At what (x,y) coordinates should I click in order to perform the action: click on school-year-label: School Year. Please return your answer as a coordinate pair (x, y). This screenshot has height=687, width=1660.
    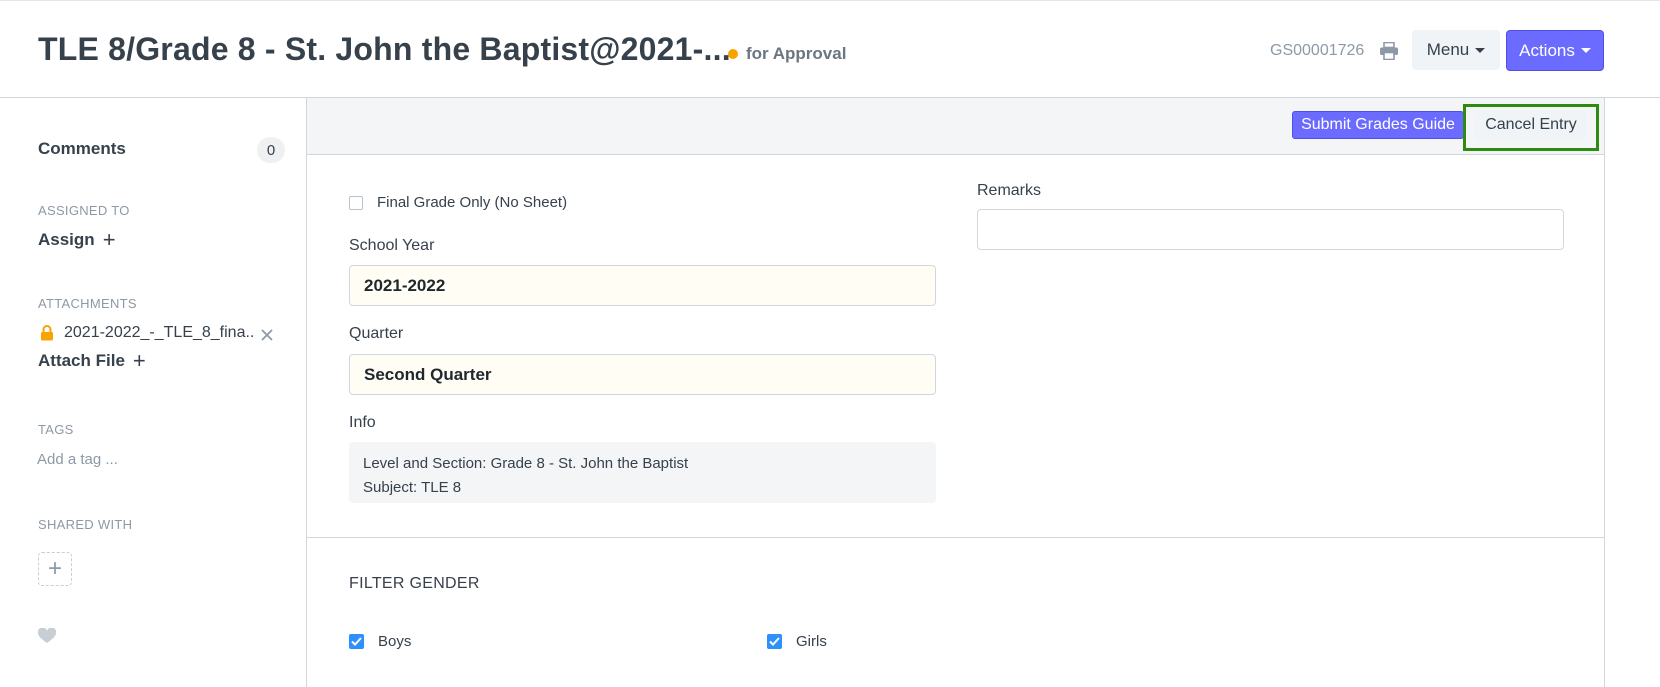
    Looking at the image, I should click on (392, 245).